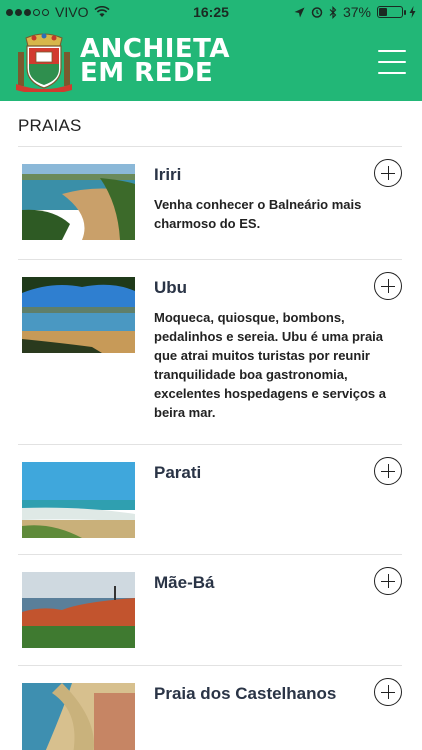 The width and height of the screenshot is (422, 750). I want to click on location-arrow-icon, so click(299, 12).